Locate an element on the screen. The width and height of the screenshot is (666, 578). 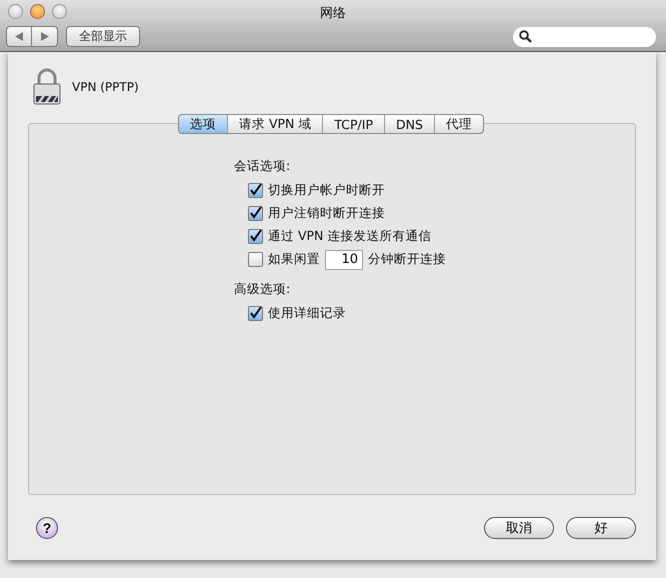
help-button: ? is located at coordinates (47, 528).